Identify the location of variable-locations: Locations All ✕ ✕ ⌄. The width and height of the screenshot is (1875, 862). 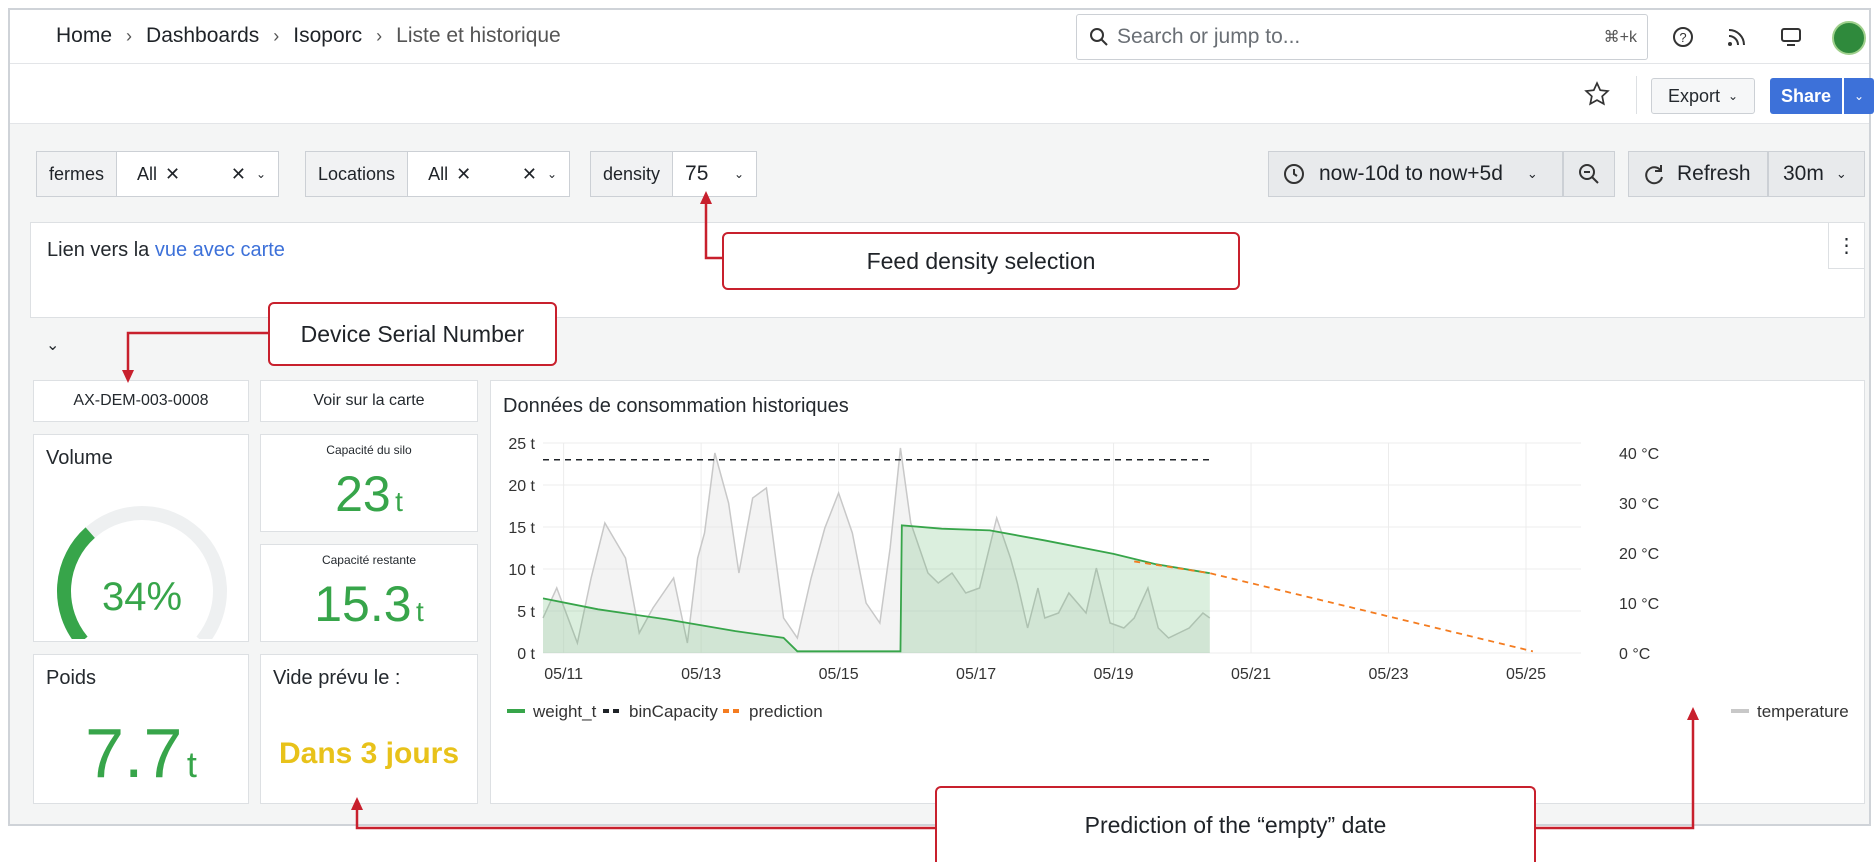
(438, 174).